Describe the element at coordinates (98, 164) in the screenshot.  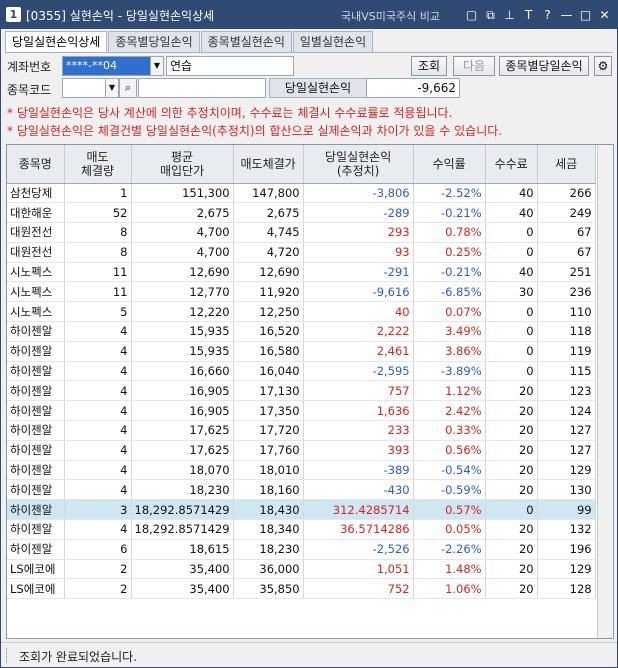
I see `column-header: 매도 체결량` at that location.